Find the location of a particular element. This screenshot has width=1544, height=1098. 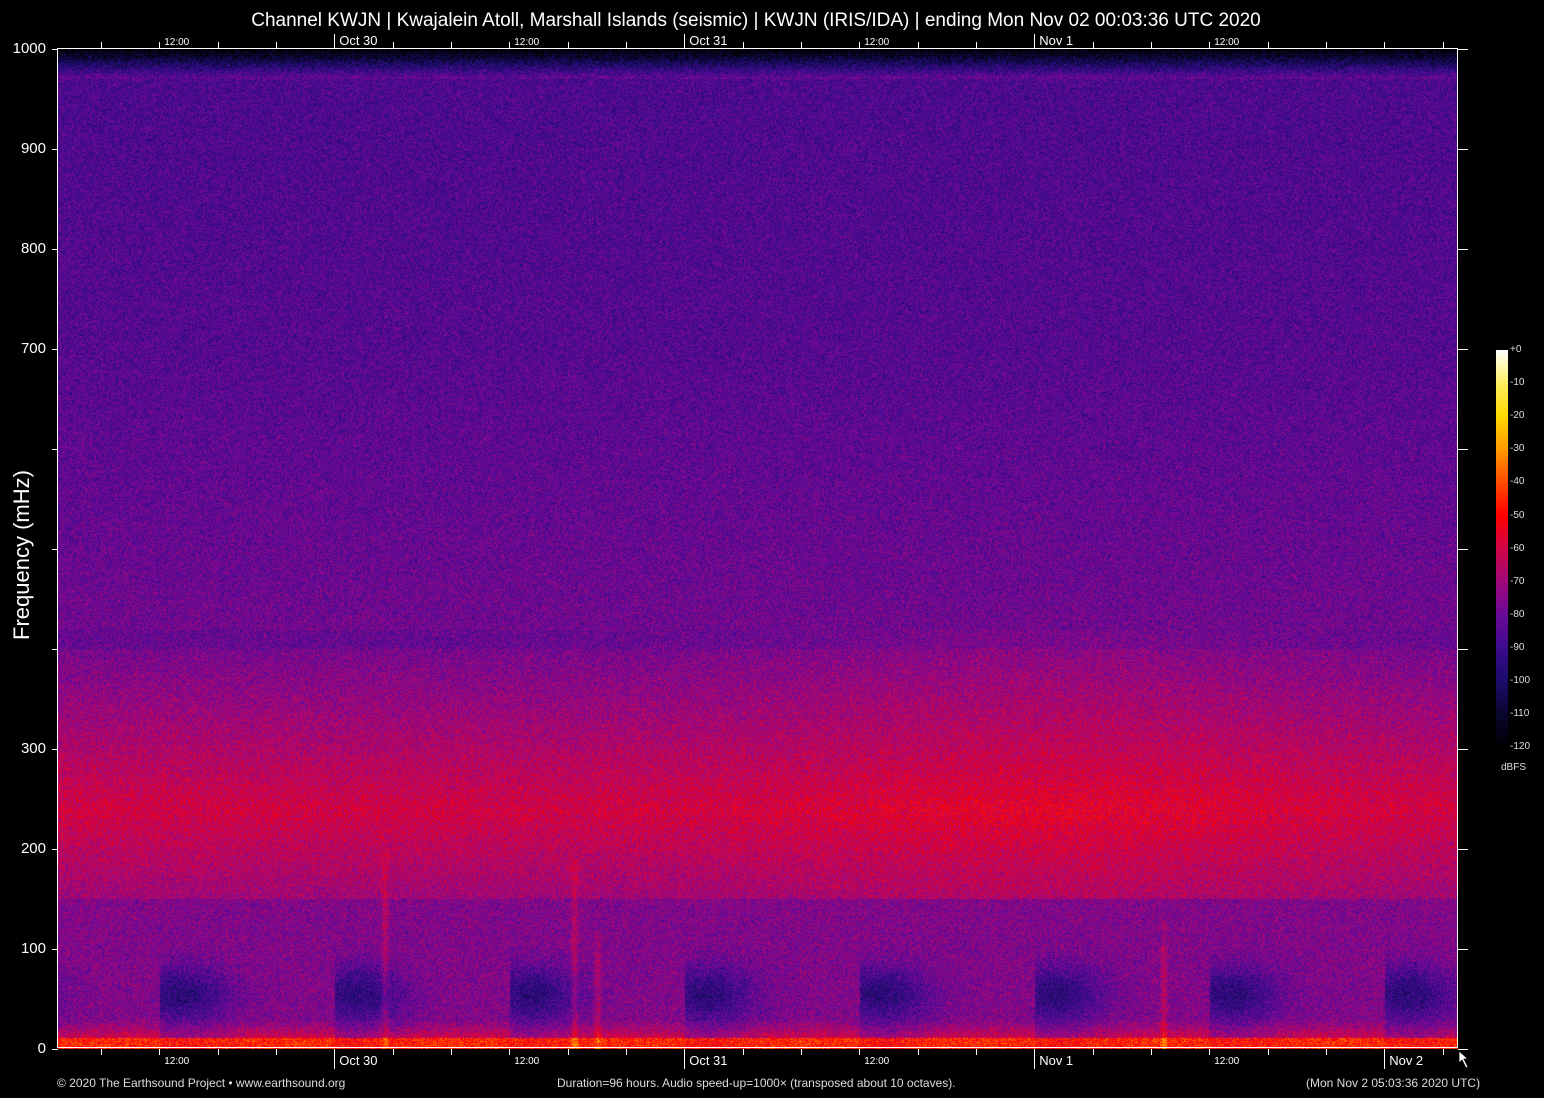

colorbar-tick-label: -10 is located at coordinates (1517, 383).